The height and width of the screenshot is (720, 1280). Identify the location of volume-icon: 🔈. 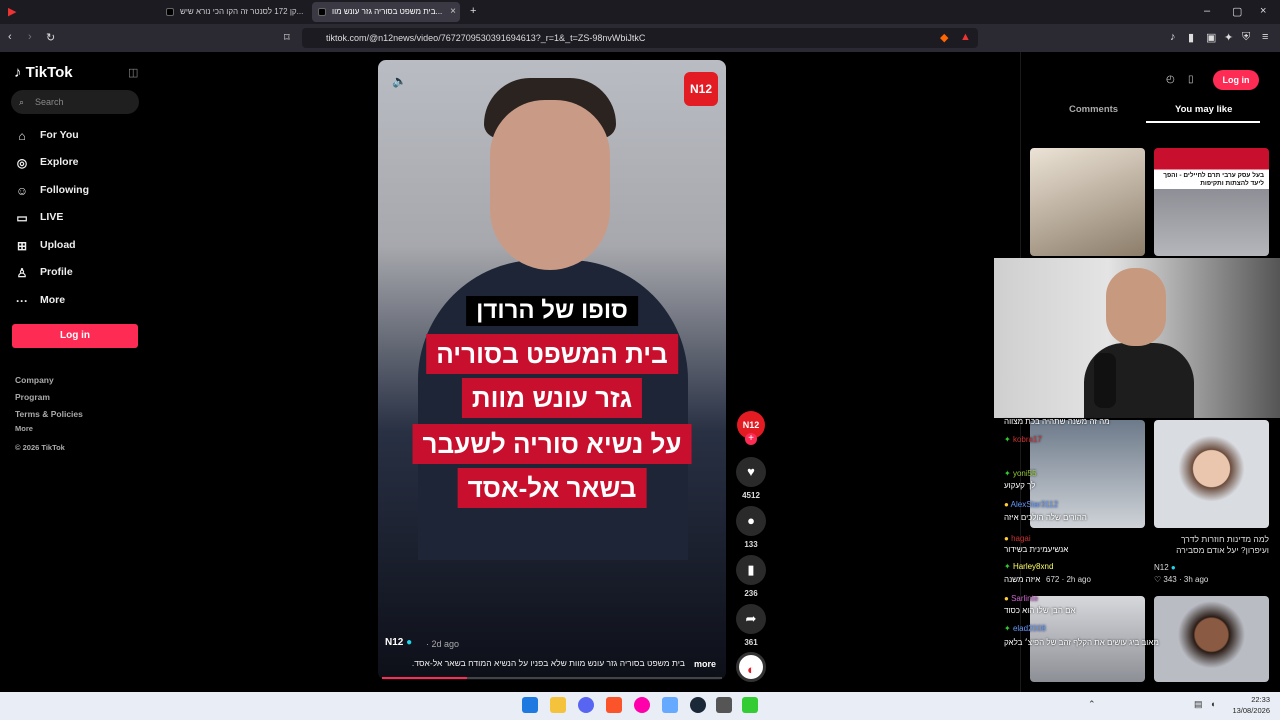
(399, 81).